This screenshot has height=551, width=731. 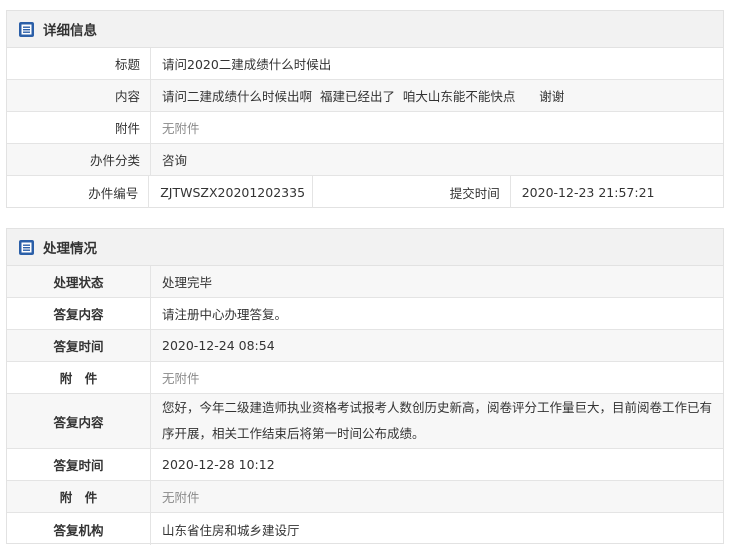 I want to click on submit-time-label: 提交时间, so click(x=410, y=192).